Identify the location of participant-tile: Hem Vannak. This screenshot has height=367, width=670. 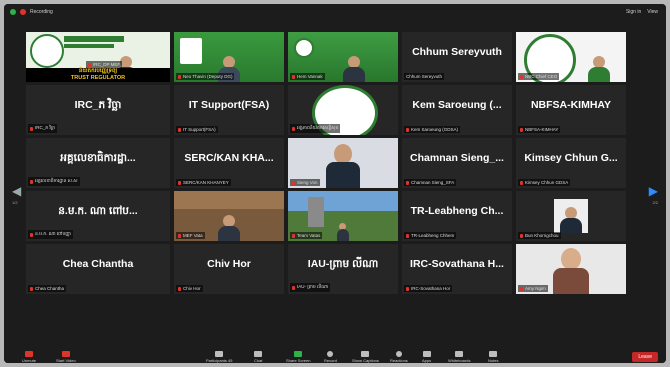
(343, 57).